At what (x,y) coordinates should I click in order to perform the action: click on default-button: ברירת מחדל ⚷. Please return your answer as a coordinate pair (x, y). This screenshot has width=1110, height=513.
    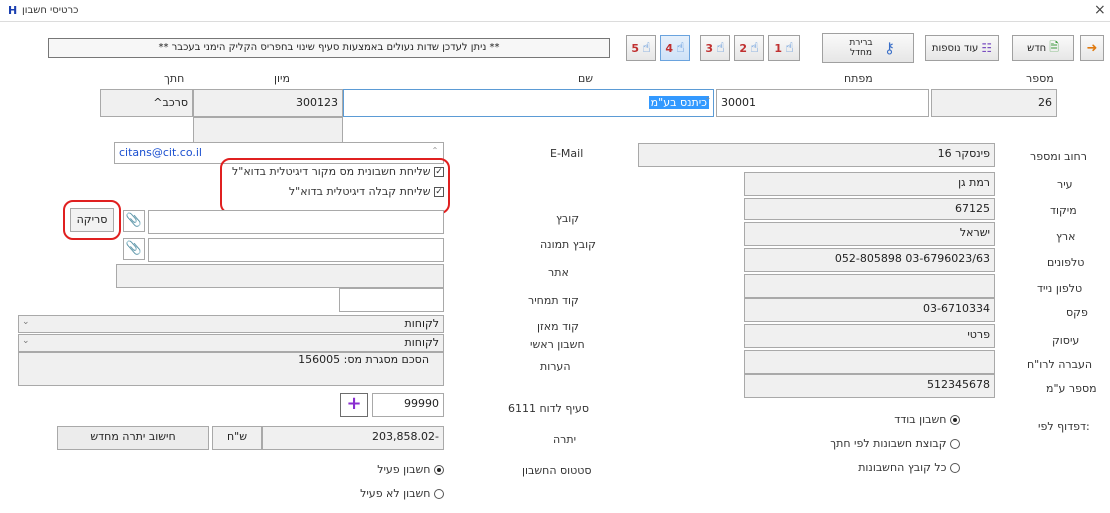
    Looking at the image, I should click on (868, 48).